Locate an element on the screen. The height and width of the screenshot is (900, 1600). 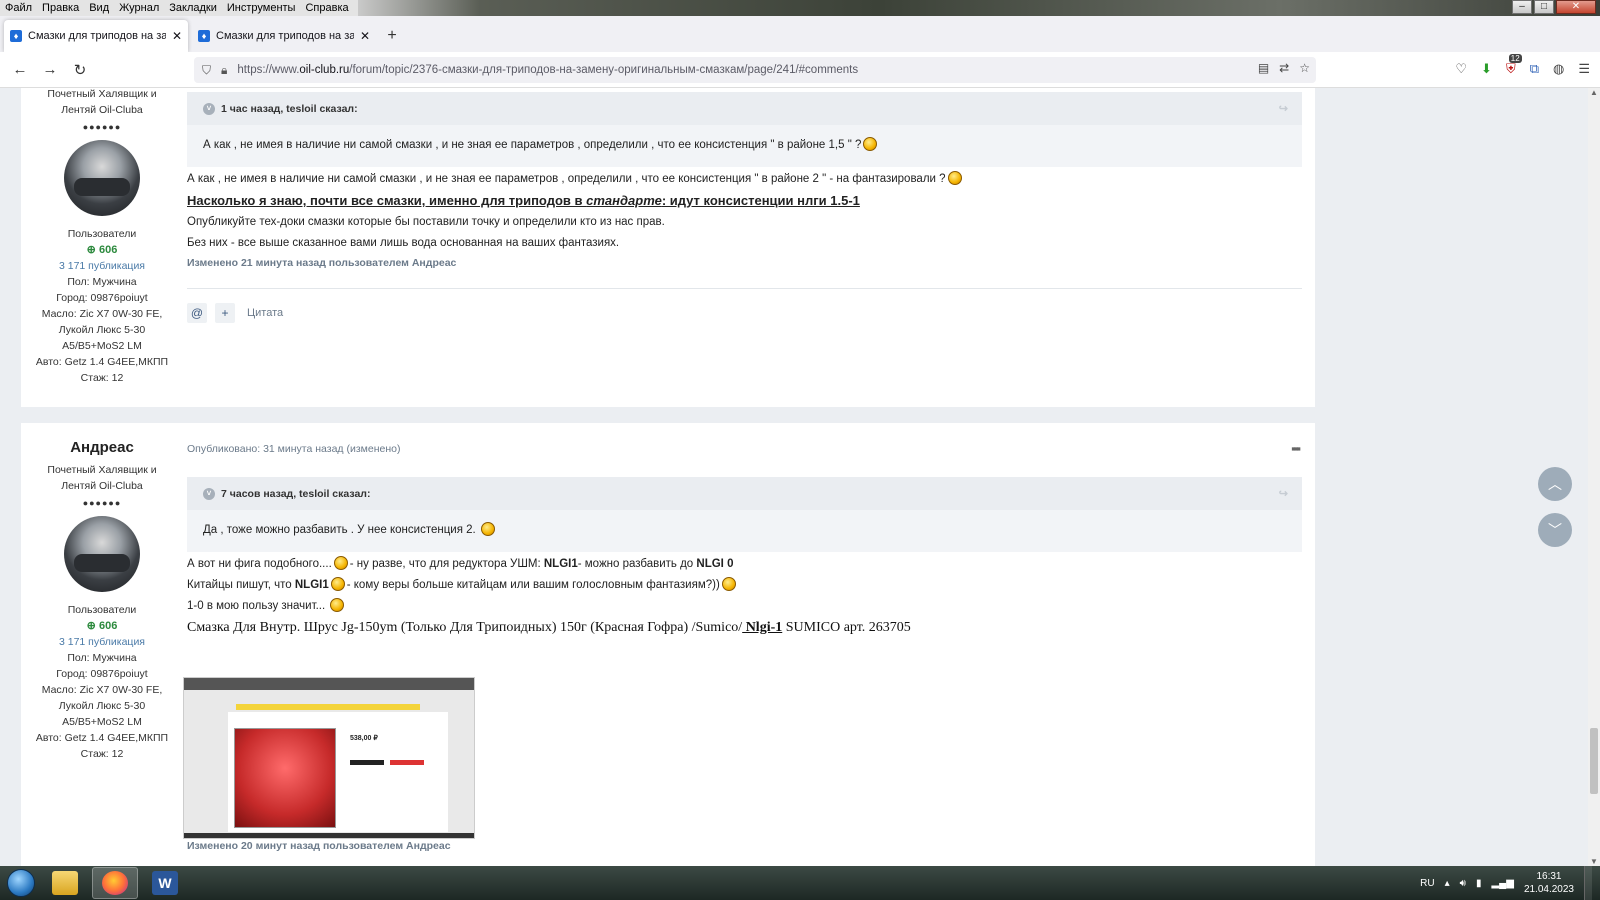
explorer-taskbar-button is located at coordinates (65, 883).